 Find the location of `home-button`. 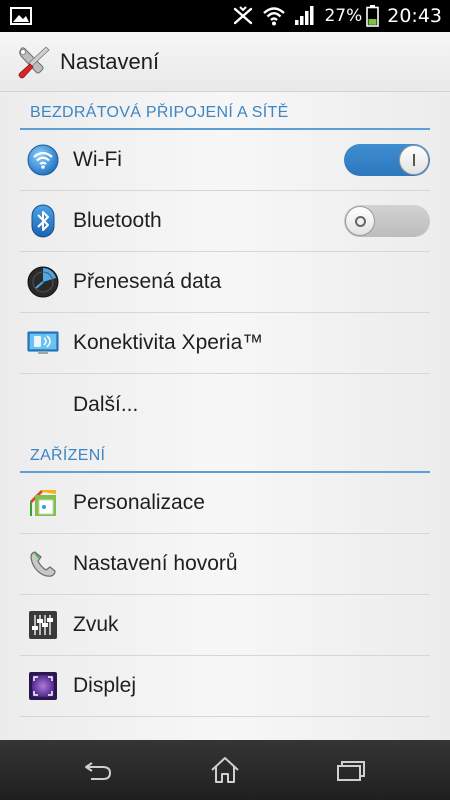

home-button is located at coordinates (225, 770).